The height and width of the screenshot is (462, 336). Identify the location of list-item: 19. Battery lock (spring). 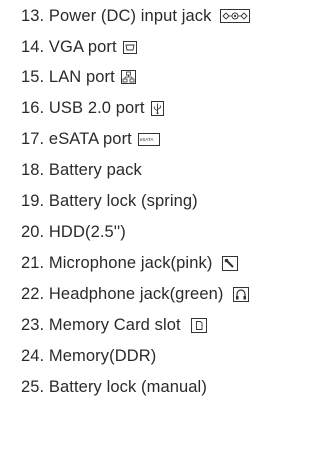
(109, 201).